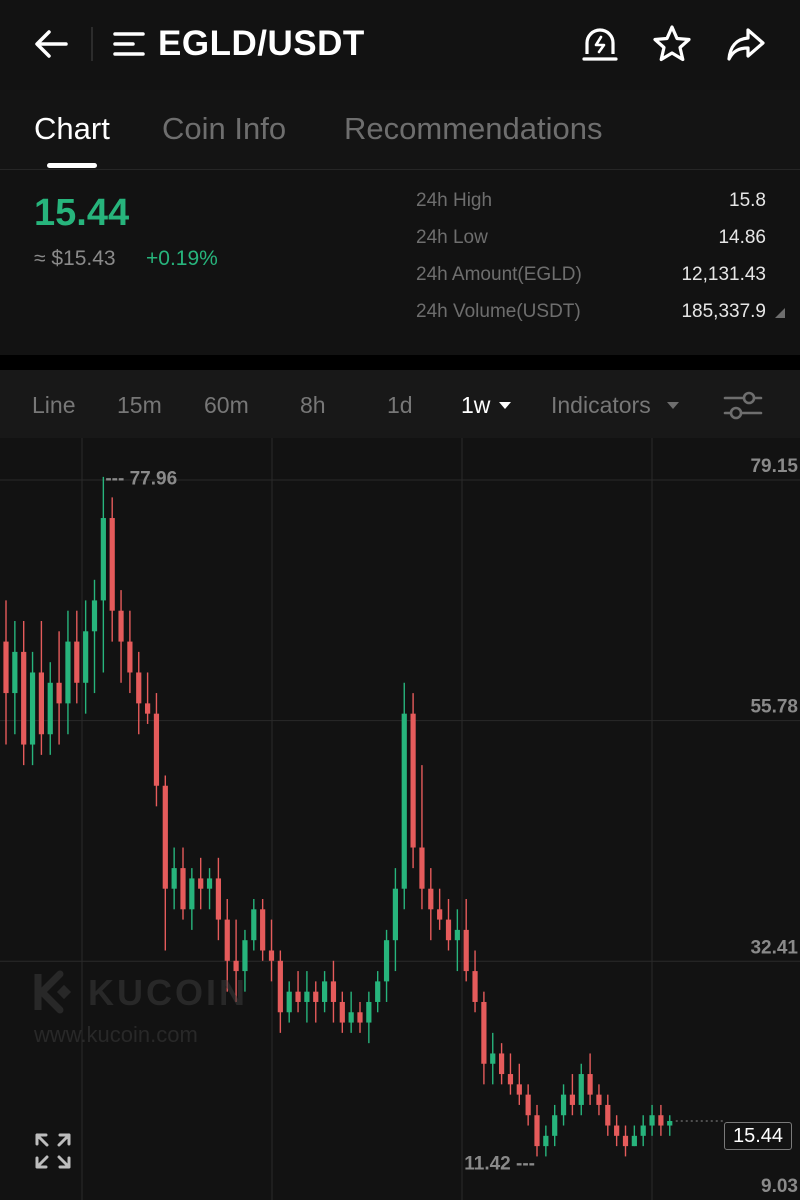  What do you see at coordinates (774, 466) in the screenshot?
I see `y-axis-tick-label: 79.15` at bounding box center [774, 466].